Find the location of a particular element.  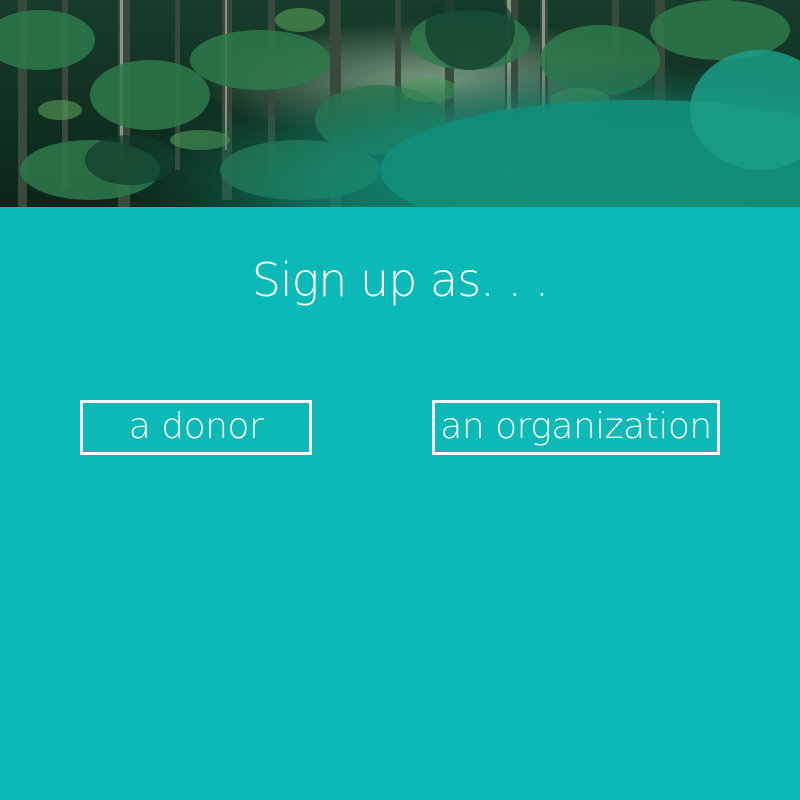

organization-signup-label: an organization is located at coordinates (576, 426).